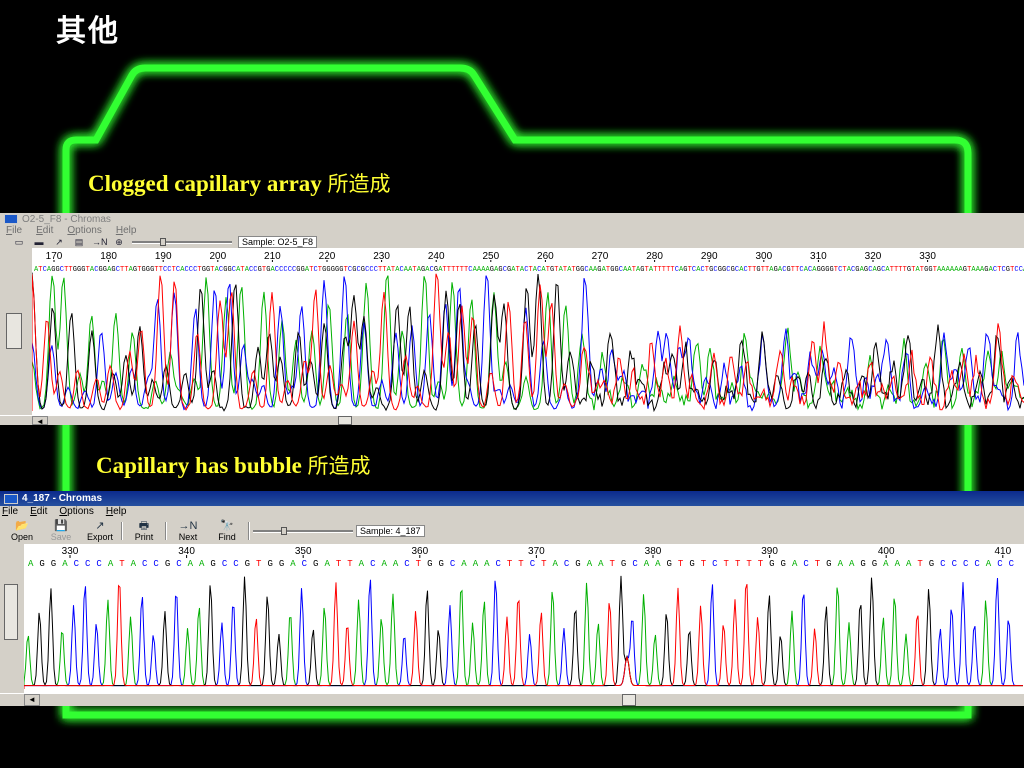 This screenshot has width=1024, height=768. Describe the element at coordinates (144, 536) in the screenshot. I see `print-label: Print` at that location.